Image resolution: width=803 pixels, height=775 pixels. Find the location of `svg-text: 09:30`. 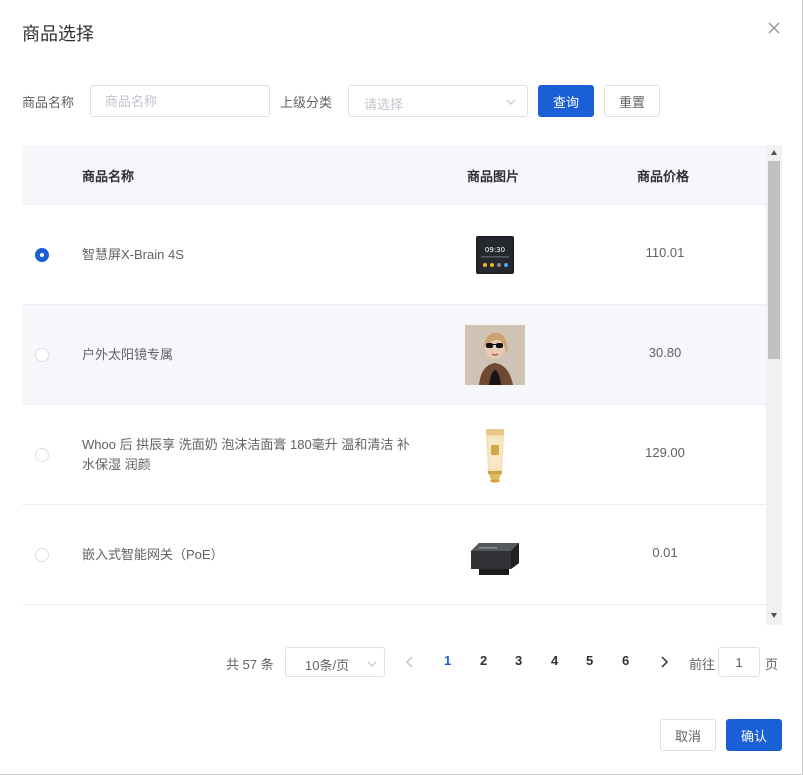

svg-text: 09:30 is located at coordinates (495, 250).